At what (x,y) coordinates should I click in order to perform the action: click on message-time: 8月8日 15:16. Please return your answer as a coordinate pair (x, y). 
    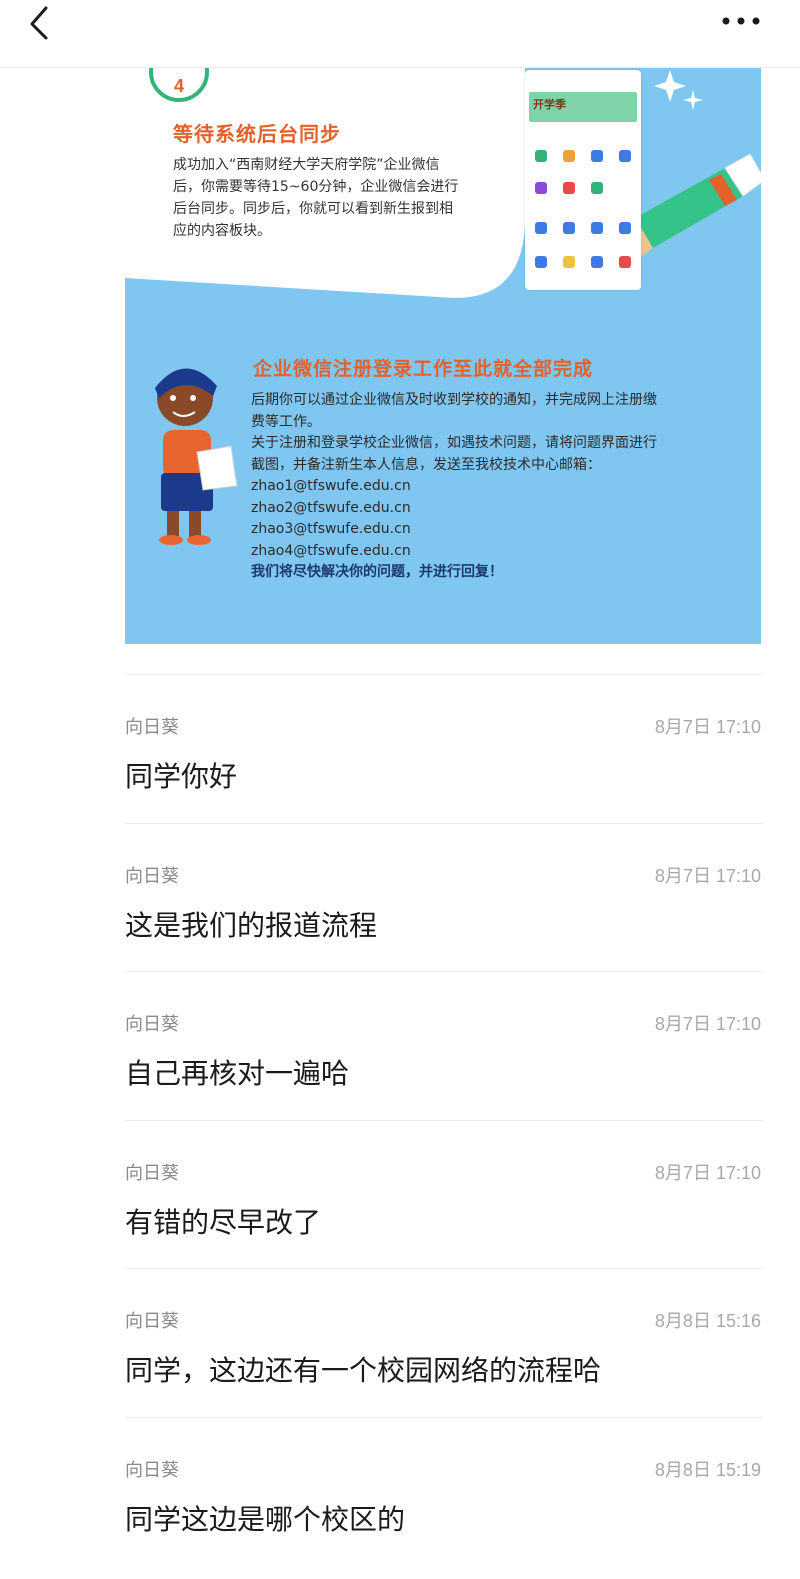
    Looking at the image, I should click on (707, 1321).